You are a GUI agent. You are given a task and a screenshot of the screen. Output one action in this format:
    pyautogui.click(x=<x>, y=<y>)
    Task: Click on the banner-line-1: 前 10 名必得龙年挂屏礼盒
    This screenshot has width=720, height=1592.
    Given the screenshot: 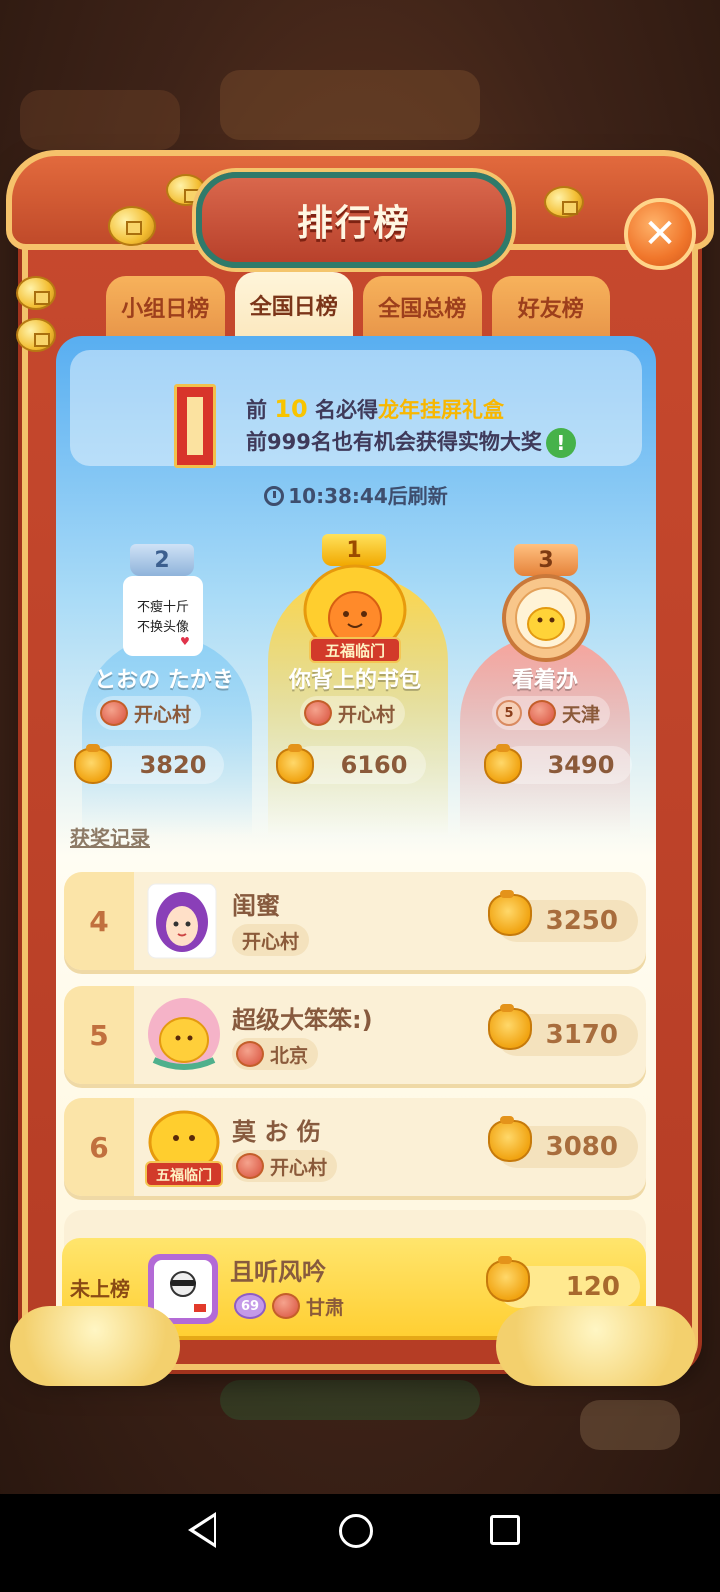 What is the action you would take?
    pyautogui.click(x=375, y=409)
    